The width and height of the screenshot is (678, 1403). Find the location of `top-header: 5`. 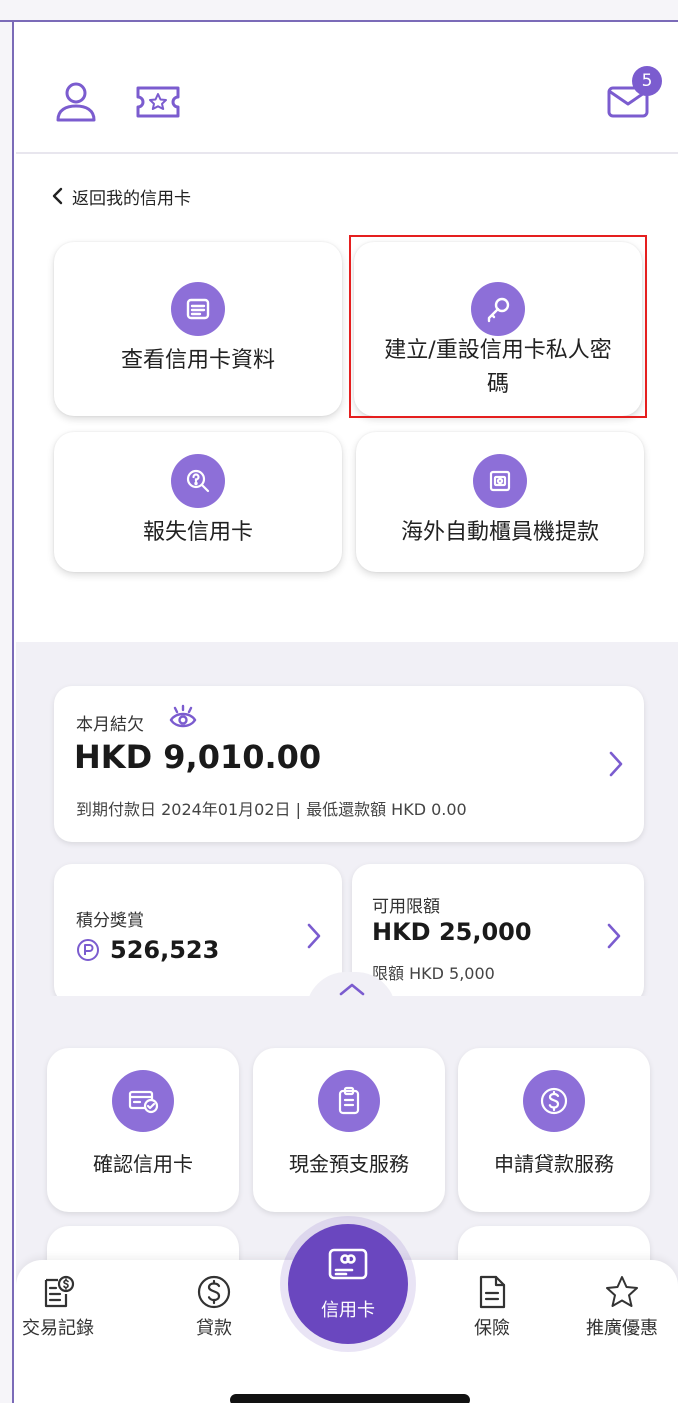

top-header: 5 is located at coordinates (347, 89).